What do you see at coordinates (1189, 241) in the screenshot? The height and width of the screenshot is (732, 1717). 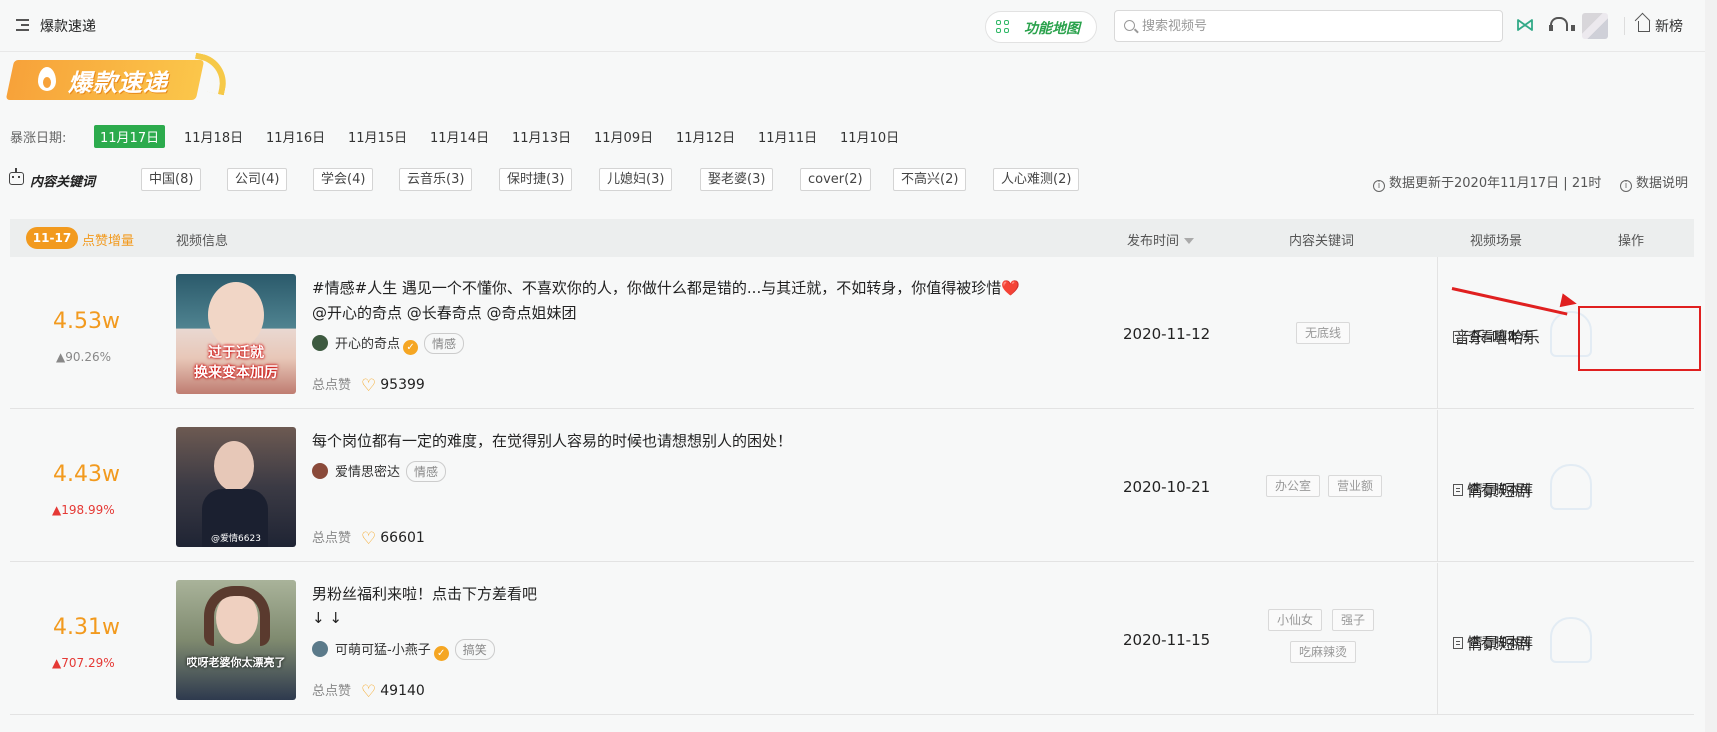 I see `sort-down-icon` at bounding box center [1189, 241].